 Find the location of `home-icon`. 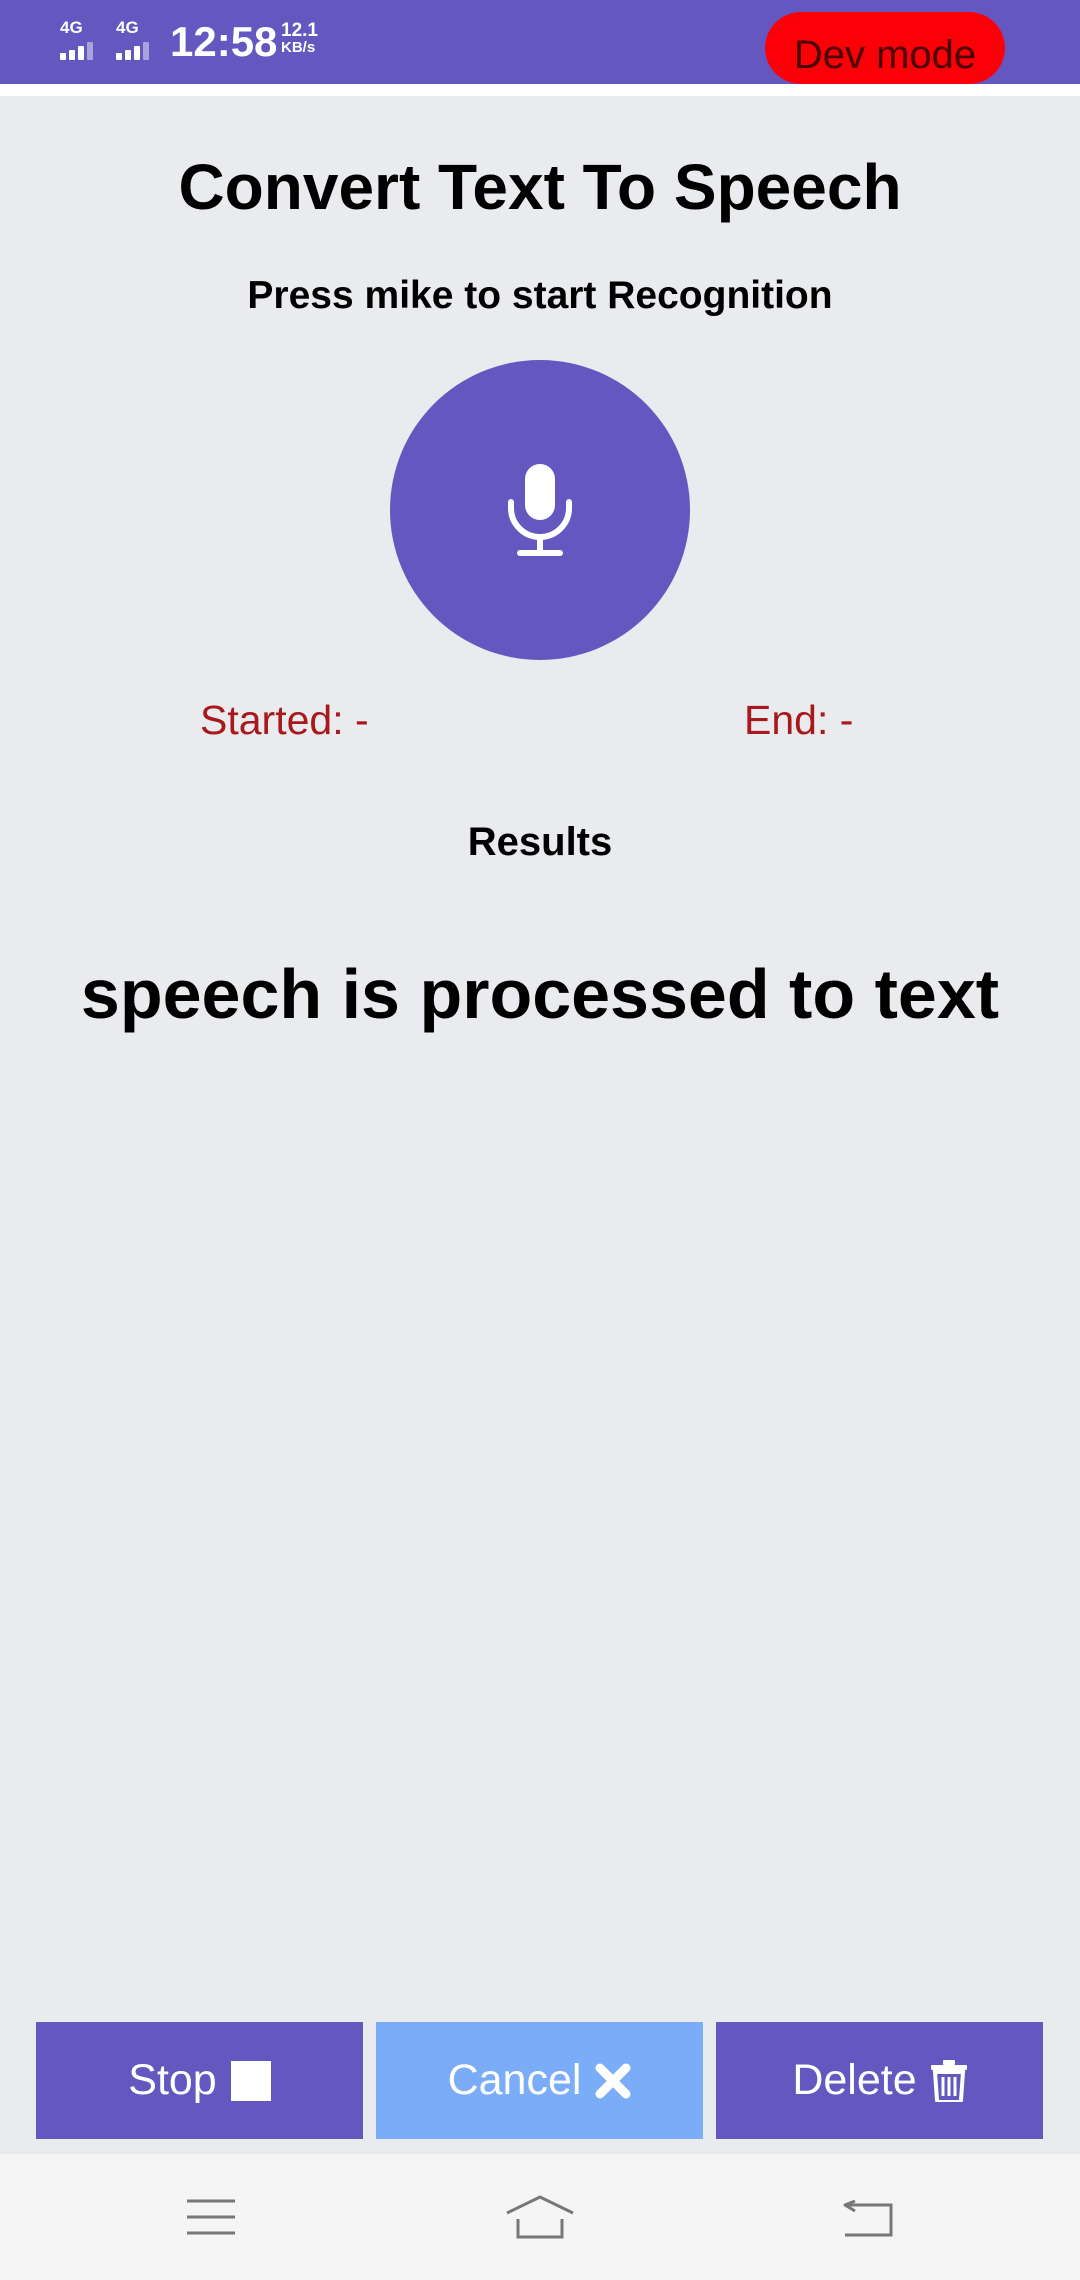

home-icon is located at coordinates (540, 2217).